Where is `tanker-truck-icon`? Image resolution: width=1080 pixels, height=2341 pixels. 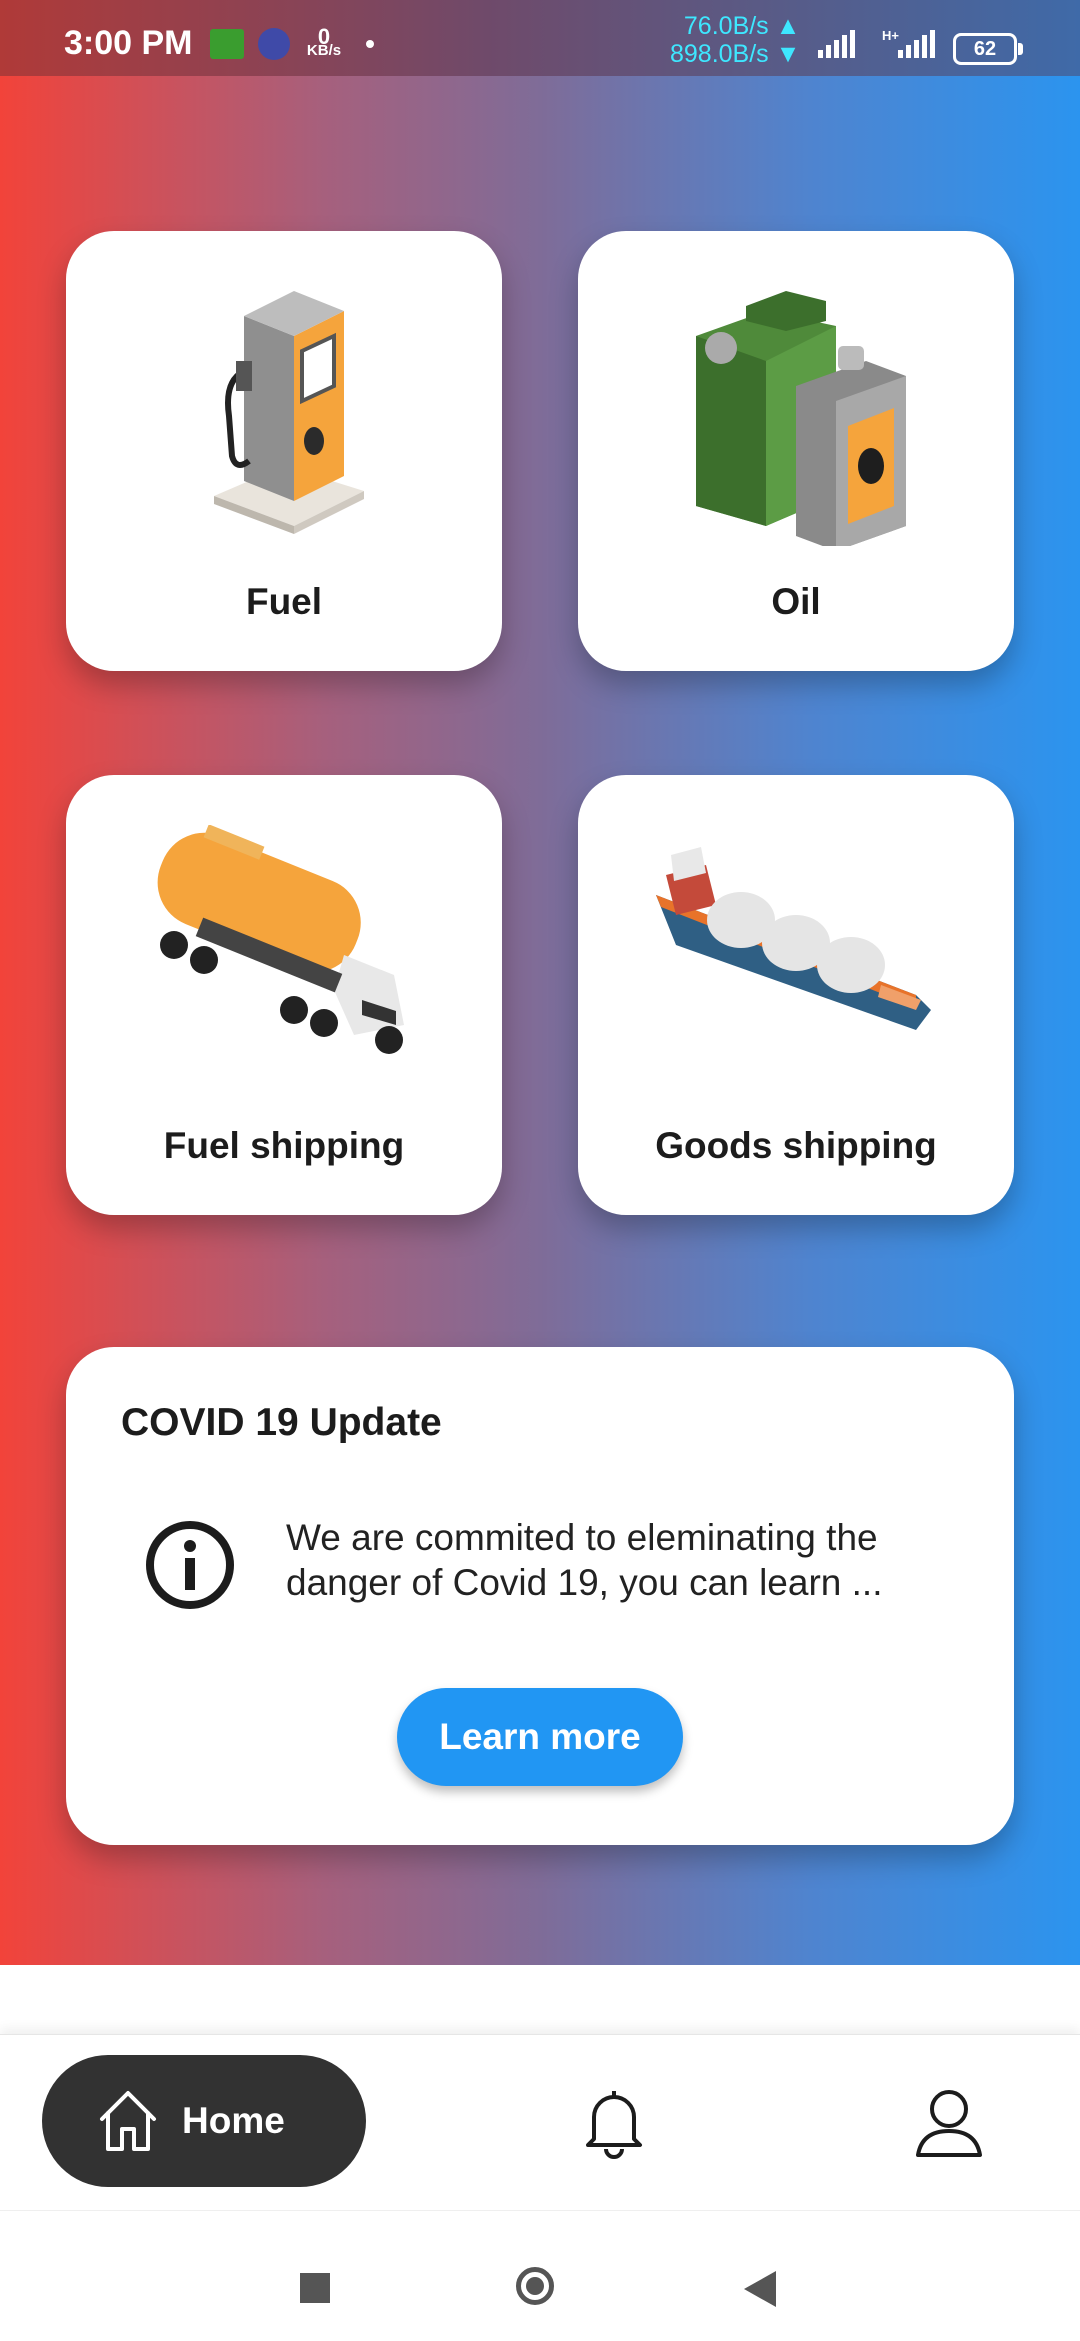
tanker-truck-icon is located at coordinates (284, 950).